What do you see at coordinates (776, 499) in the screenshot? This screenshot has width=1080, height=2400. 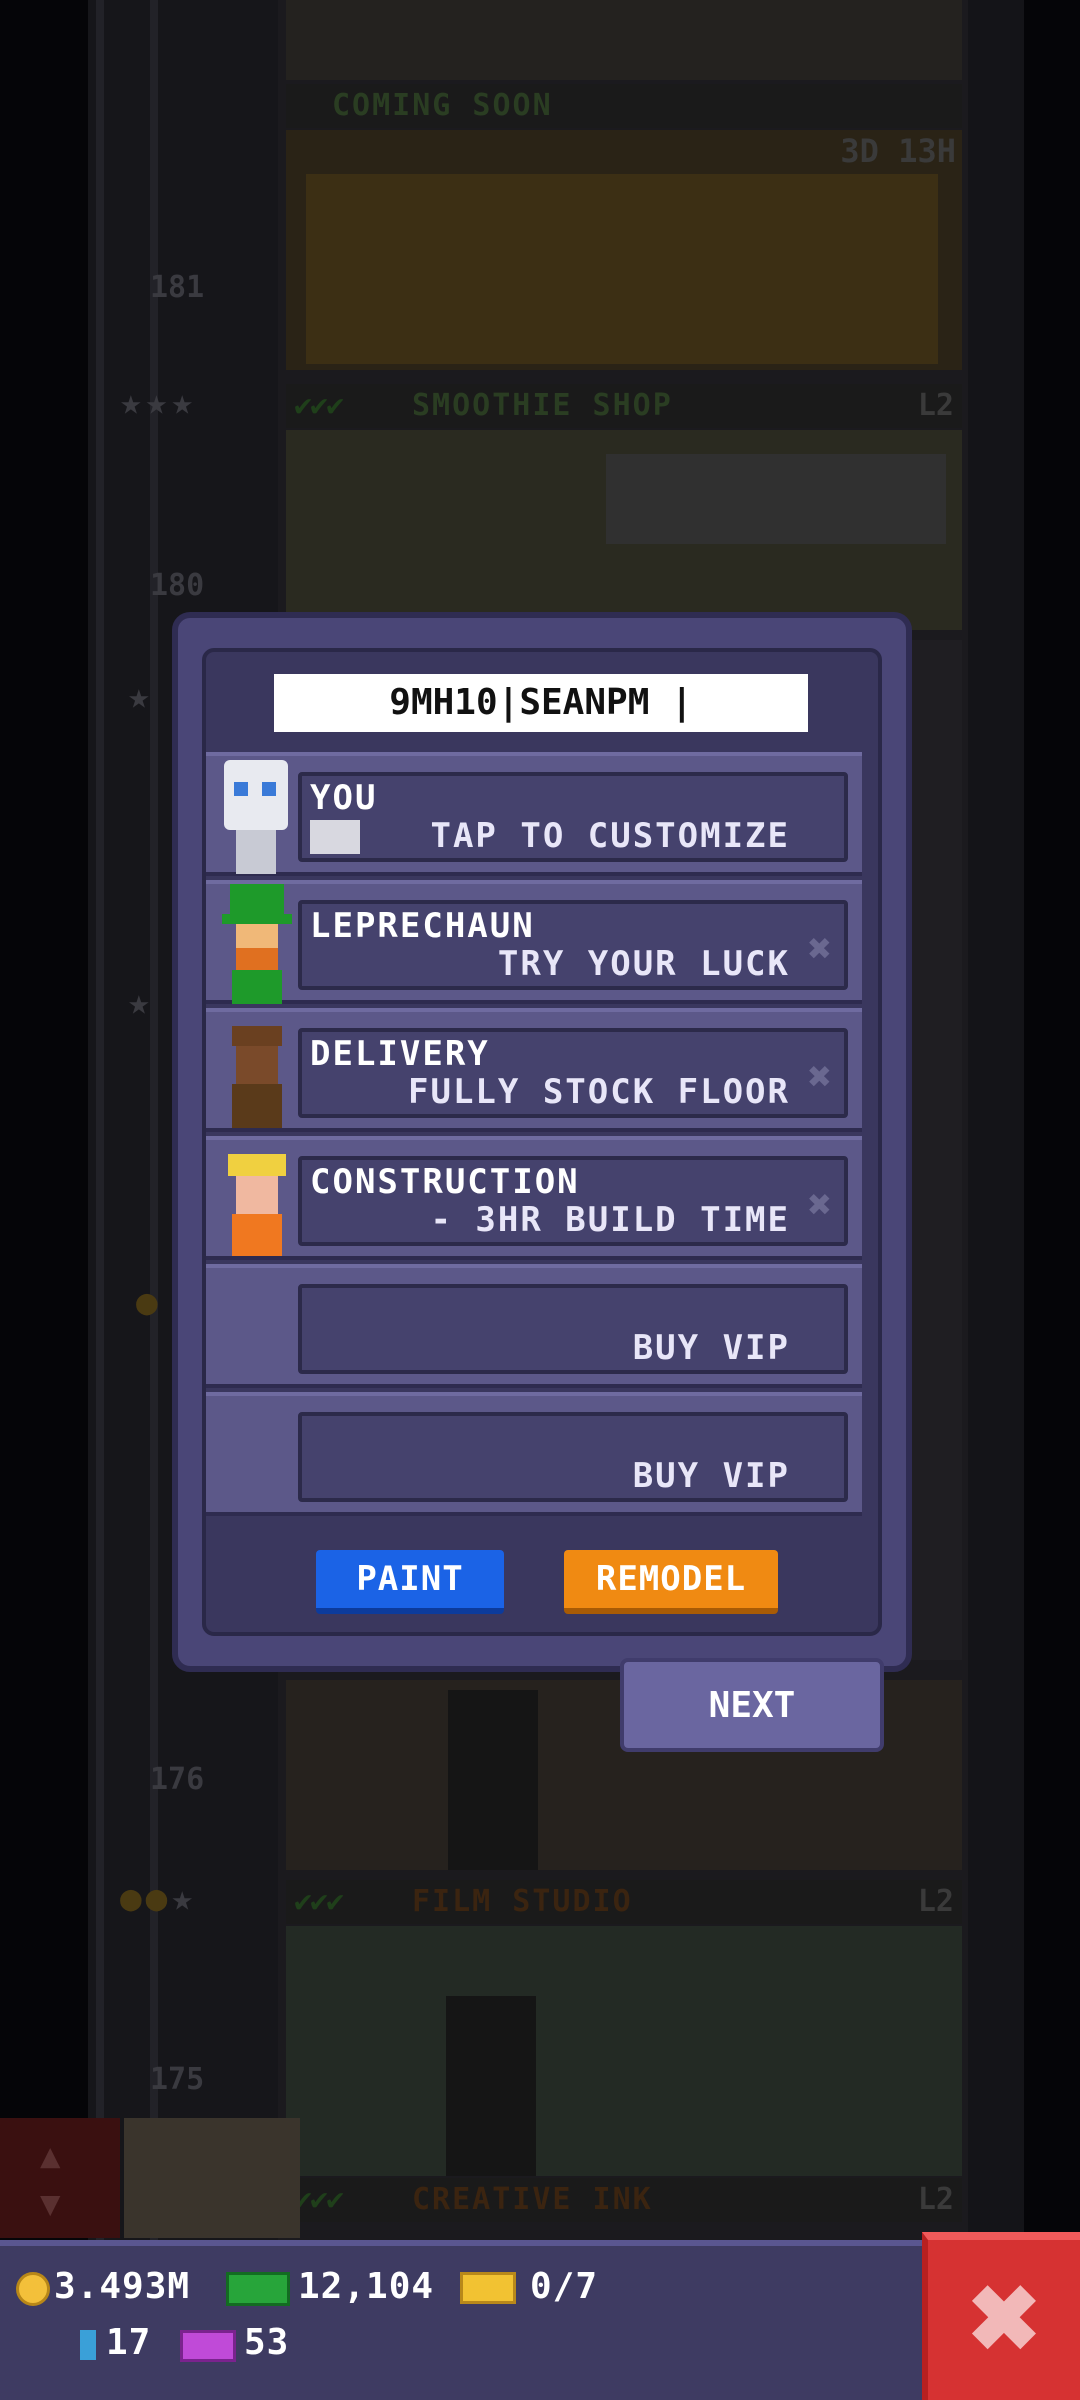 I see `menu-board` at bounding box center [776, 499].